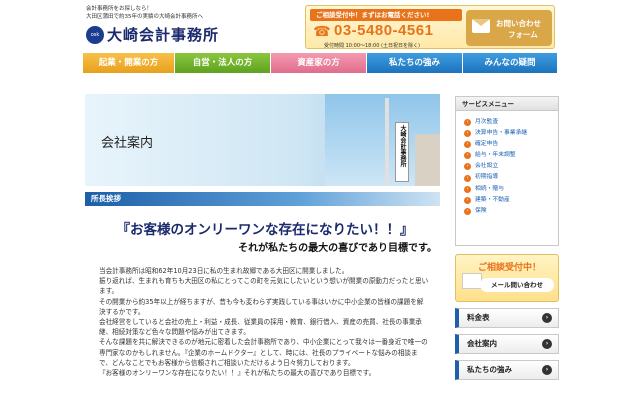 The image size is (640, 400). What do you see at coordinates (511, 133) in the screenshot?
I see `service-item: › 決算申告・事業承継` at bounding box center [511, 133].